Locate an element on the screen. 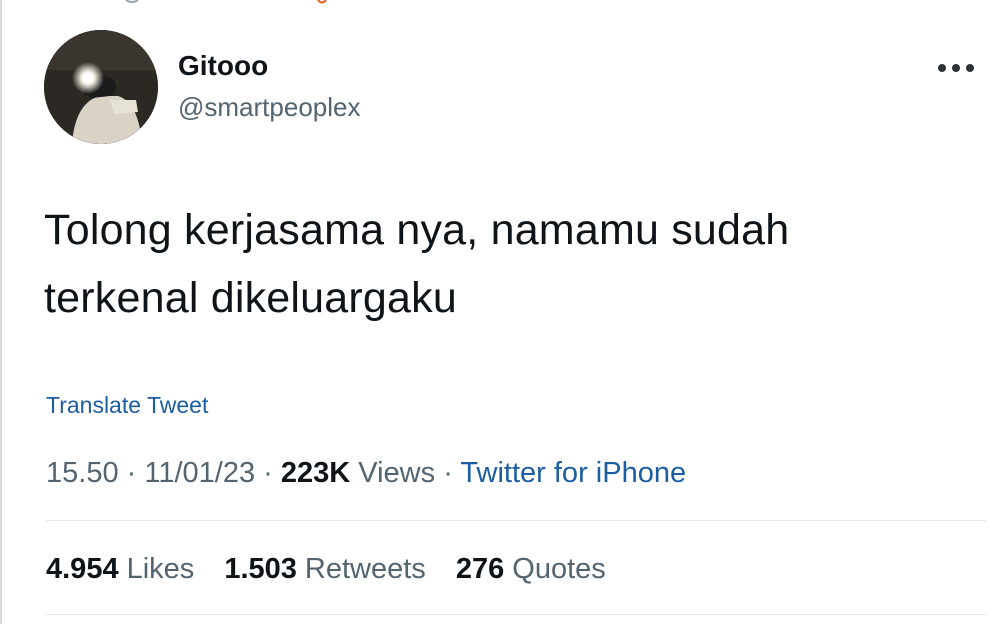 This screenshot has height=624, width=999. user-handle: @smartpeoplex is located at coordinates (269, 107).